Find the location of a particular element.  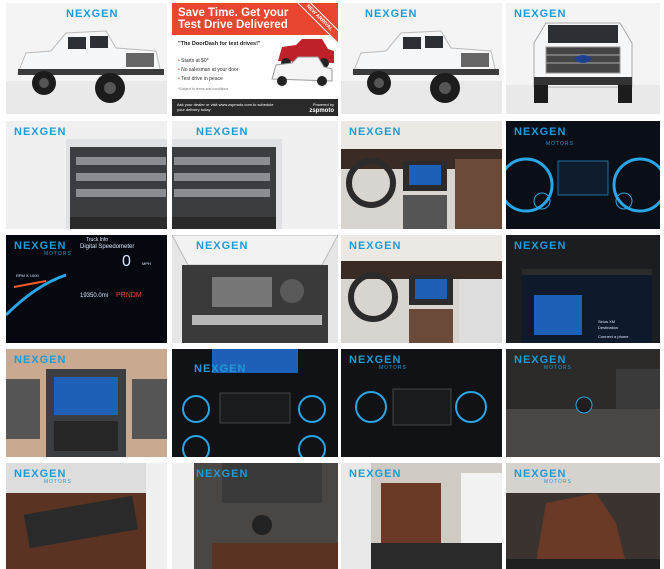

photo-truck-side-front-2: NEXGEN is located at coordinates (421, 58).